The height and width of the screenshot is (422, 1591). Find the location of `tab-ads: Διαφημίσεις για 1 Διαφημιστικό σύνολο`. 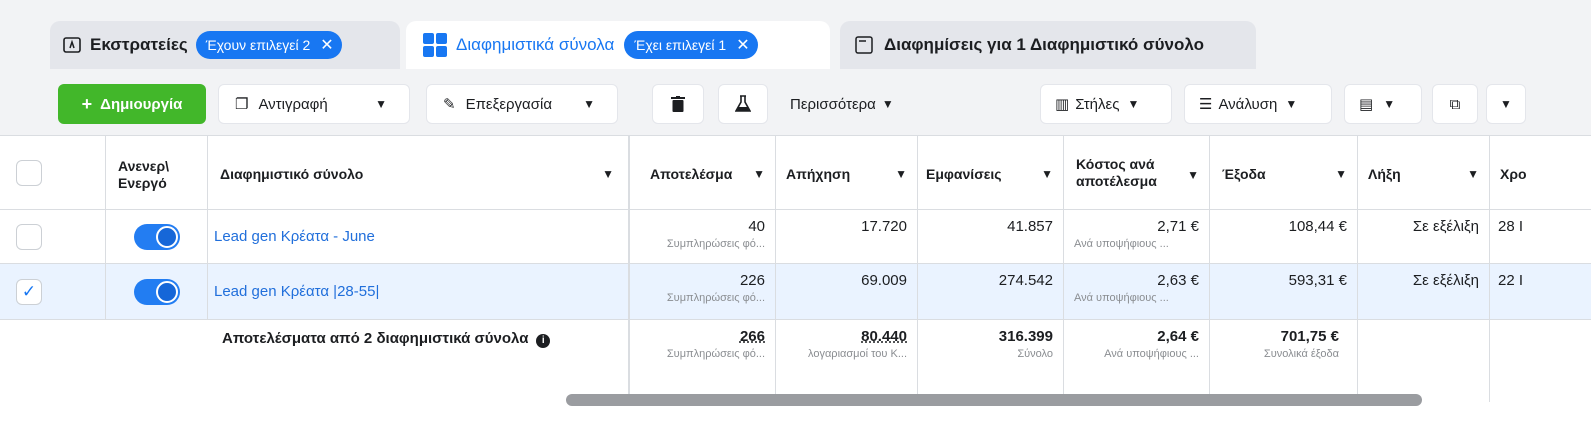

tab-ads: Διαφημίσεις για 1 Διαφημιστικό σύνολο is located at coordinates (1048, 45).